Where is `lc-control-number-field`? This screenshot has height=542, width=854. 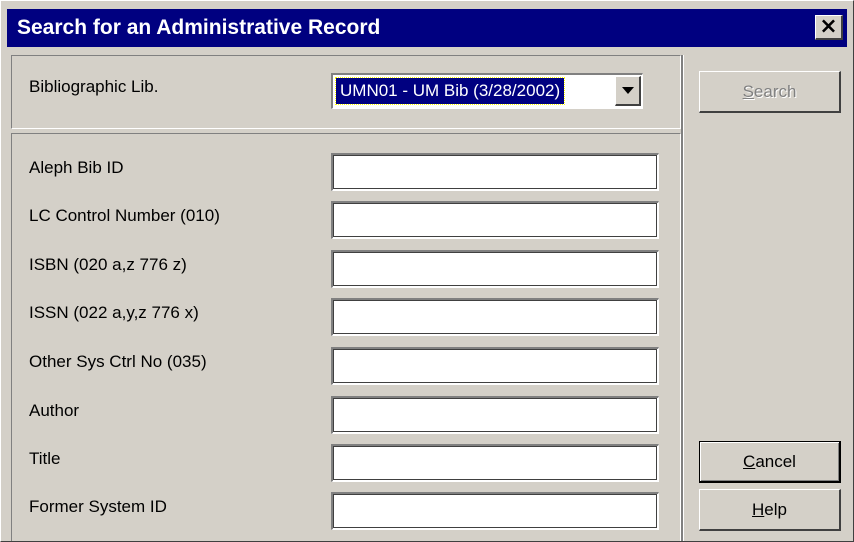
lc-control-number-field is located at coordinates (495, 220).